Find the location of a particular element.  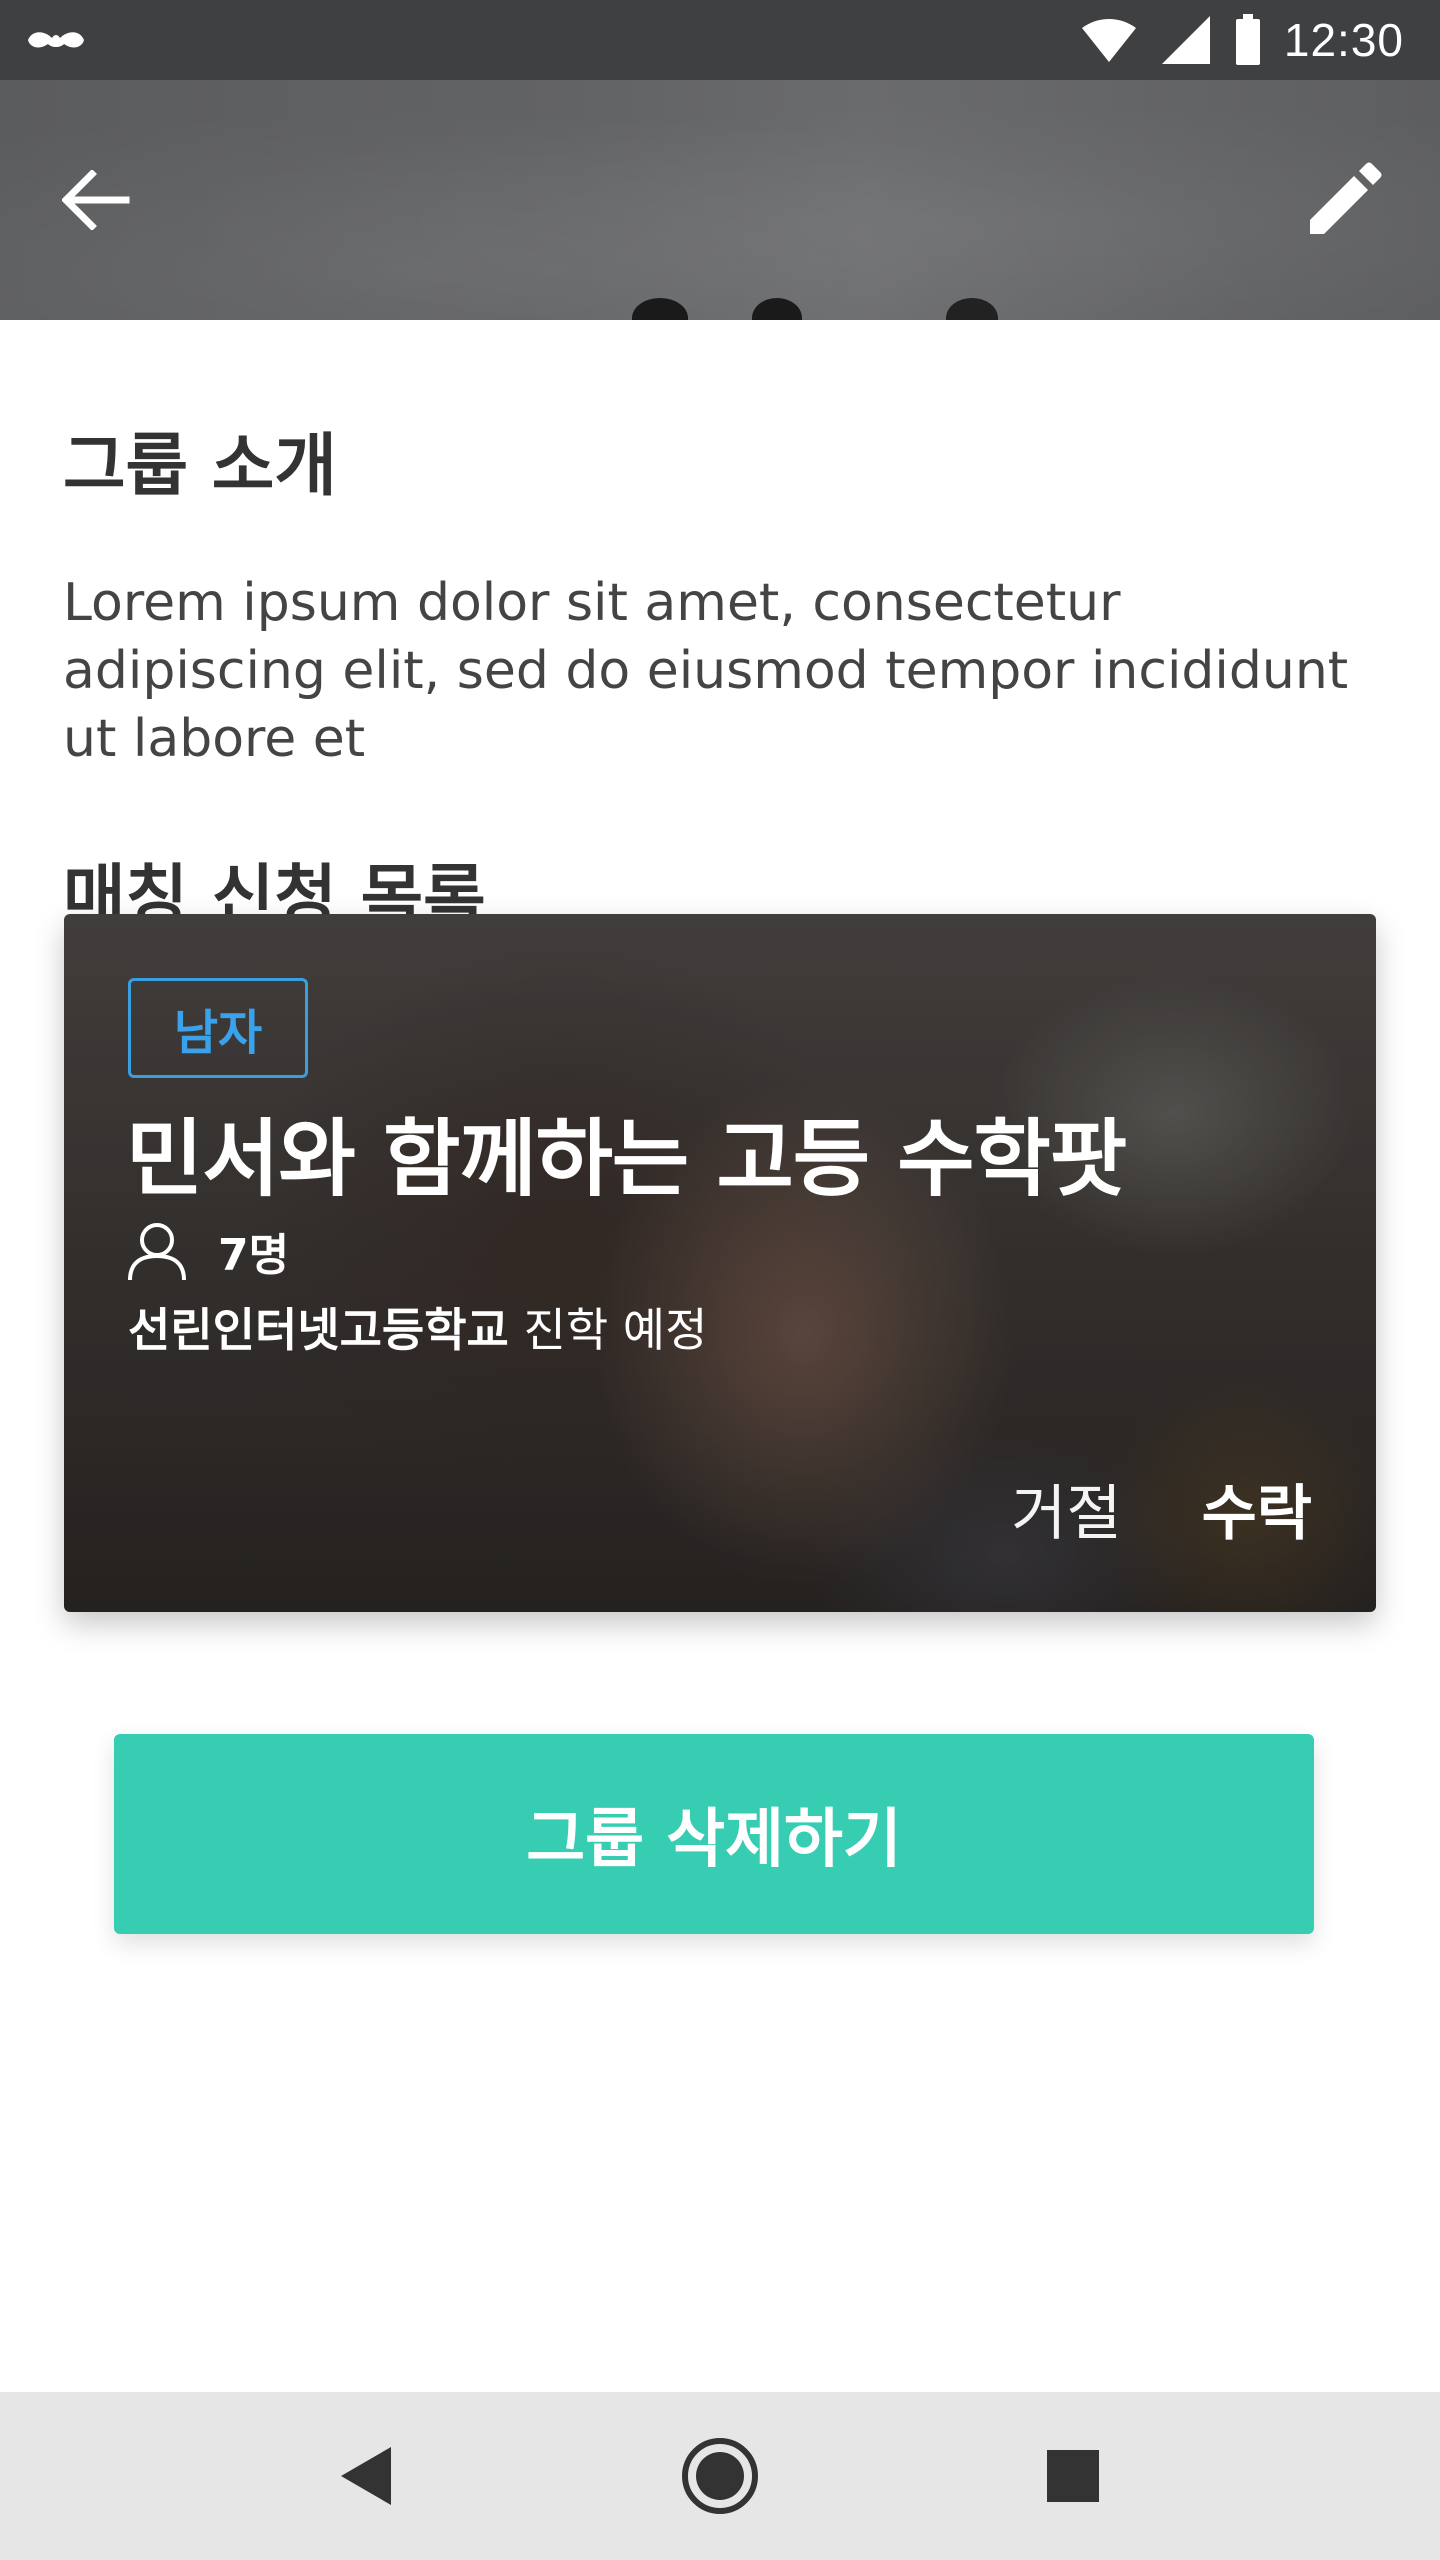

navigation-bar is located at coordinates (720, 2476).